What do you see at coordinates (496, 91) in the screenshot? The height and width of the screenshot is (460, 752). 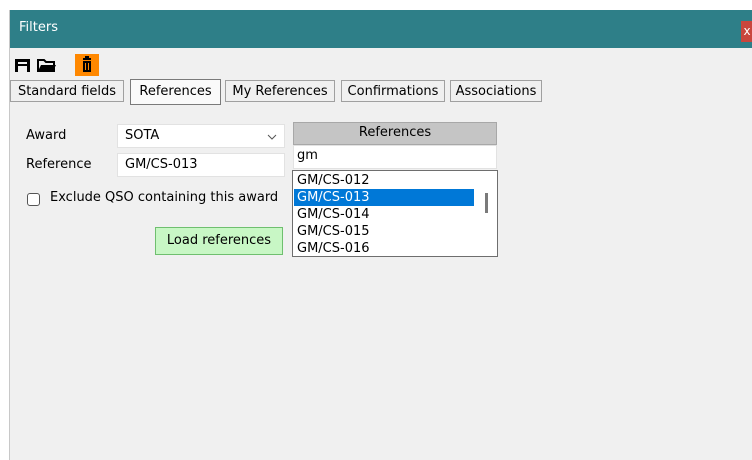 I see `tab-associations: Associations` at bounding box center [496, 91].